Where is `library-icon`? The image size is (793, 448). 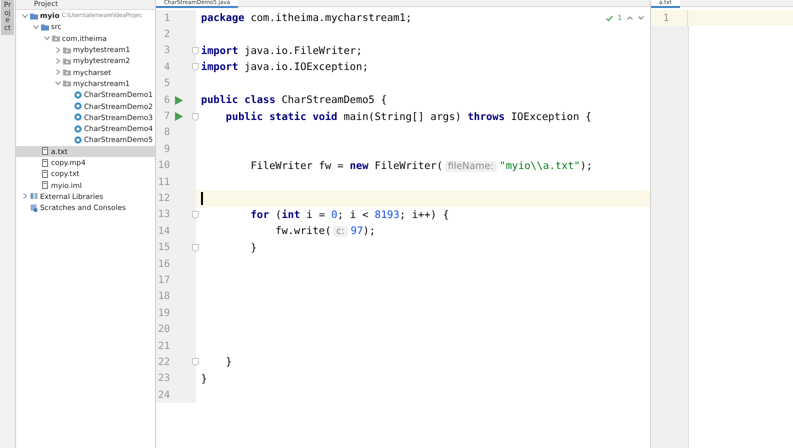 library-icon is located at coordinates (34, 196).